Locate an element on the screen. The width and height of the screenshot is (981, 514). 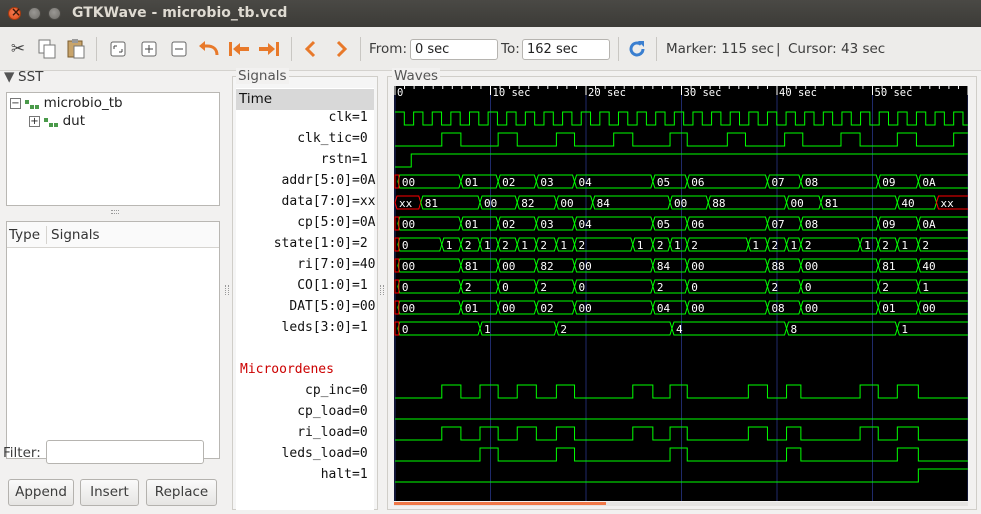
signal-name: cp[5:0] is located at coordinates (324, 222).